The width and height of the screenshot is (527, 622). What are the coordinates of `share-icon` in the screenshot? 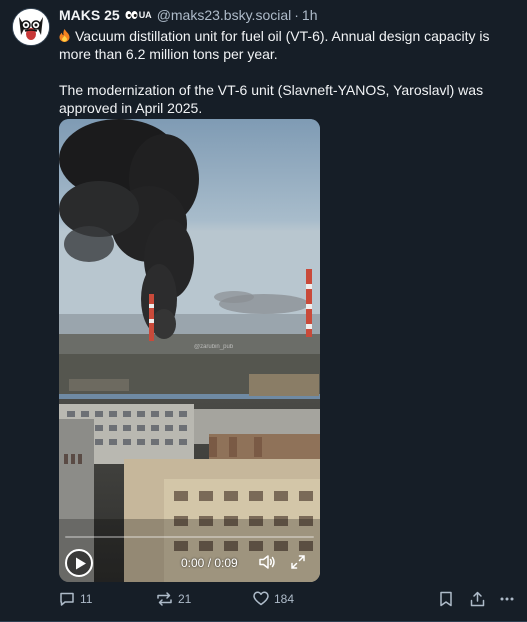 It's located at (477, 599).